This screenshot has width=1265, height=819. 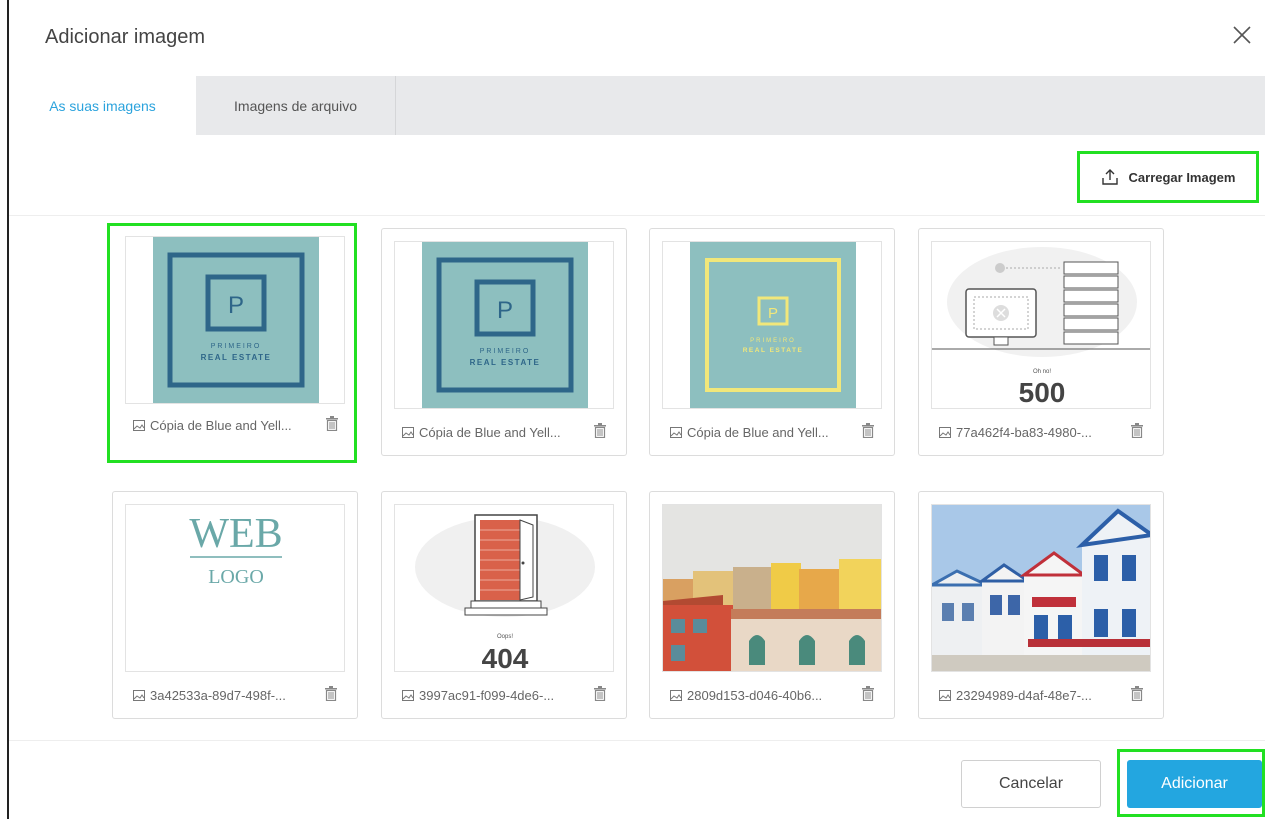 I want to click on image-thumbnail: Oops! 404, so click(x=504, y=588).